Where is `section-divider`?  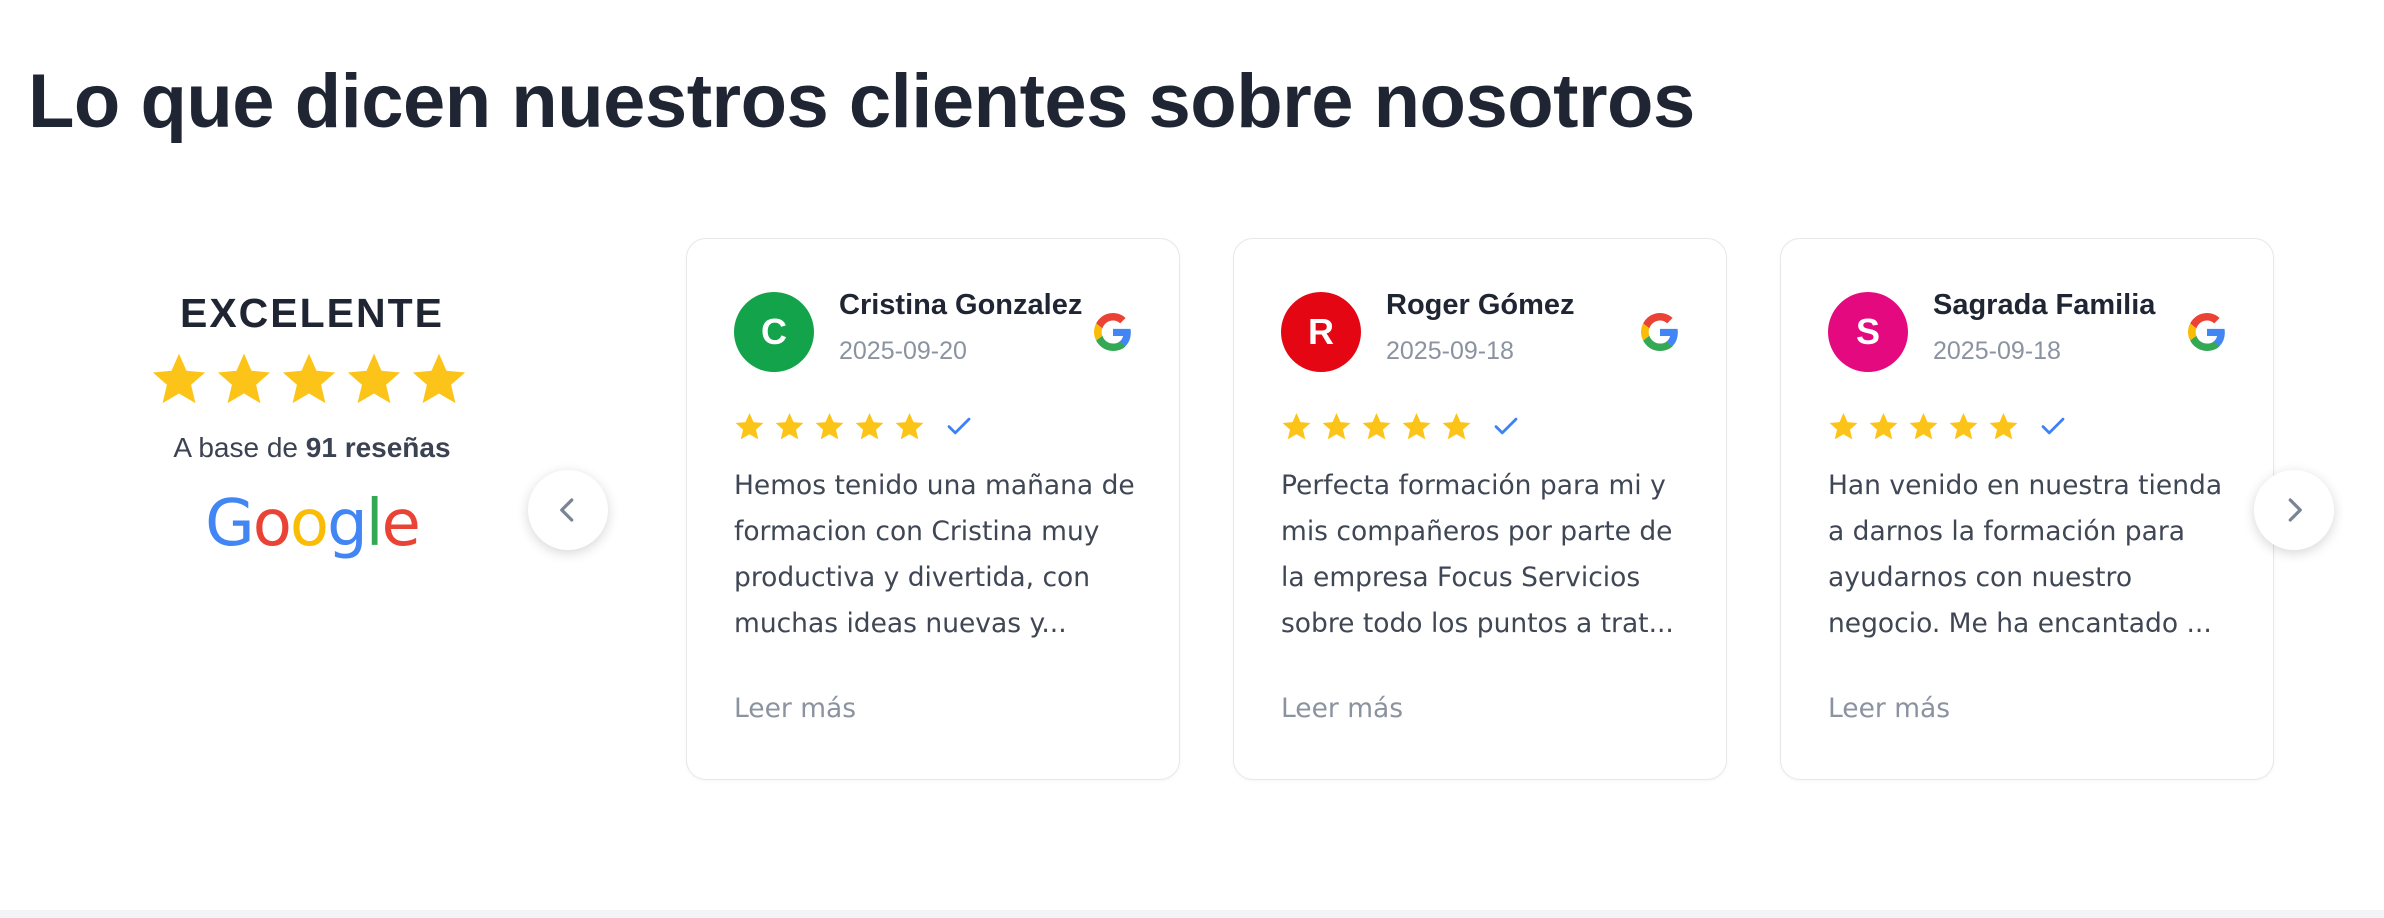
section-divider is located at coordinates (1192, 914).